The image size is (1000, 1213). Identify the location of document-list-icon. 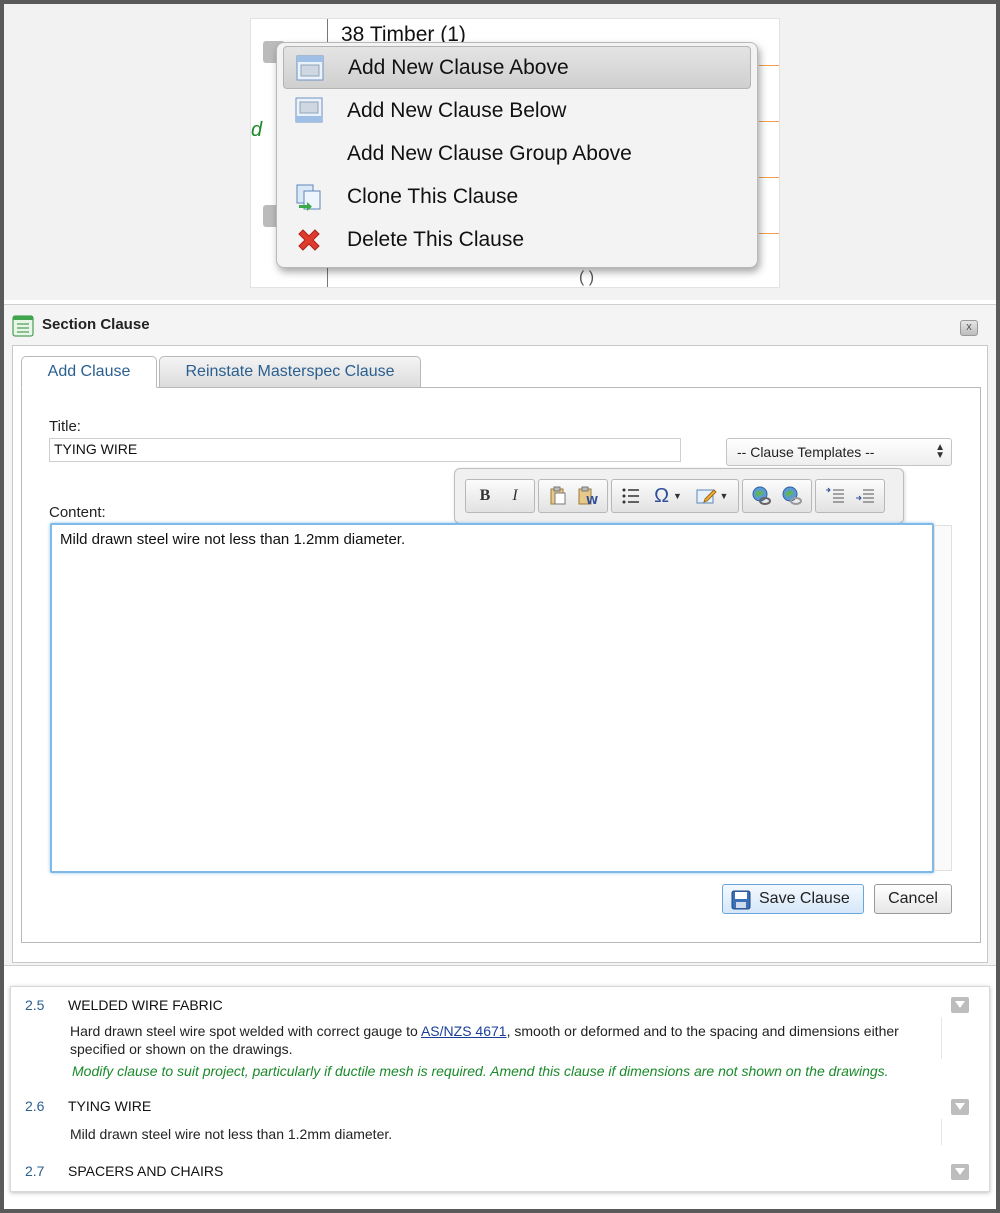
(23, 326).